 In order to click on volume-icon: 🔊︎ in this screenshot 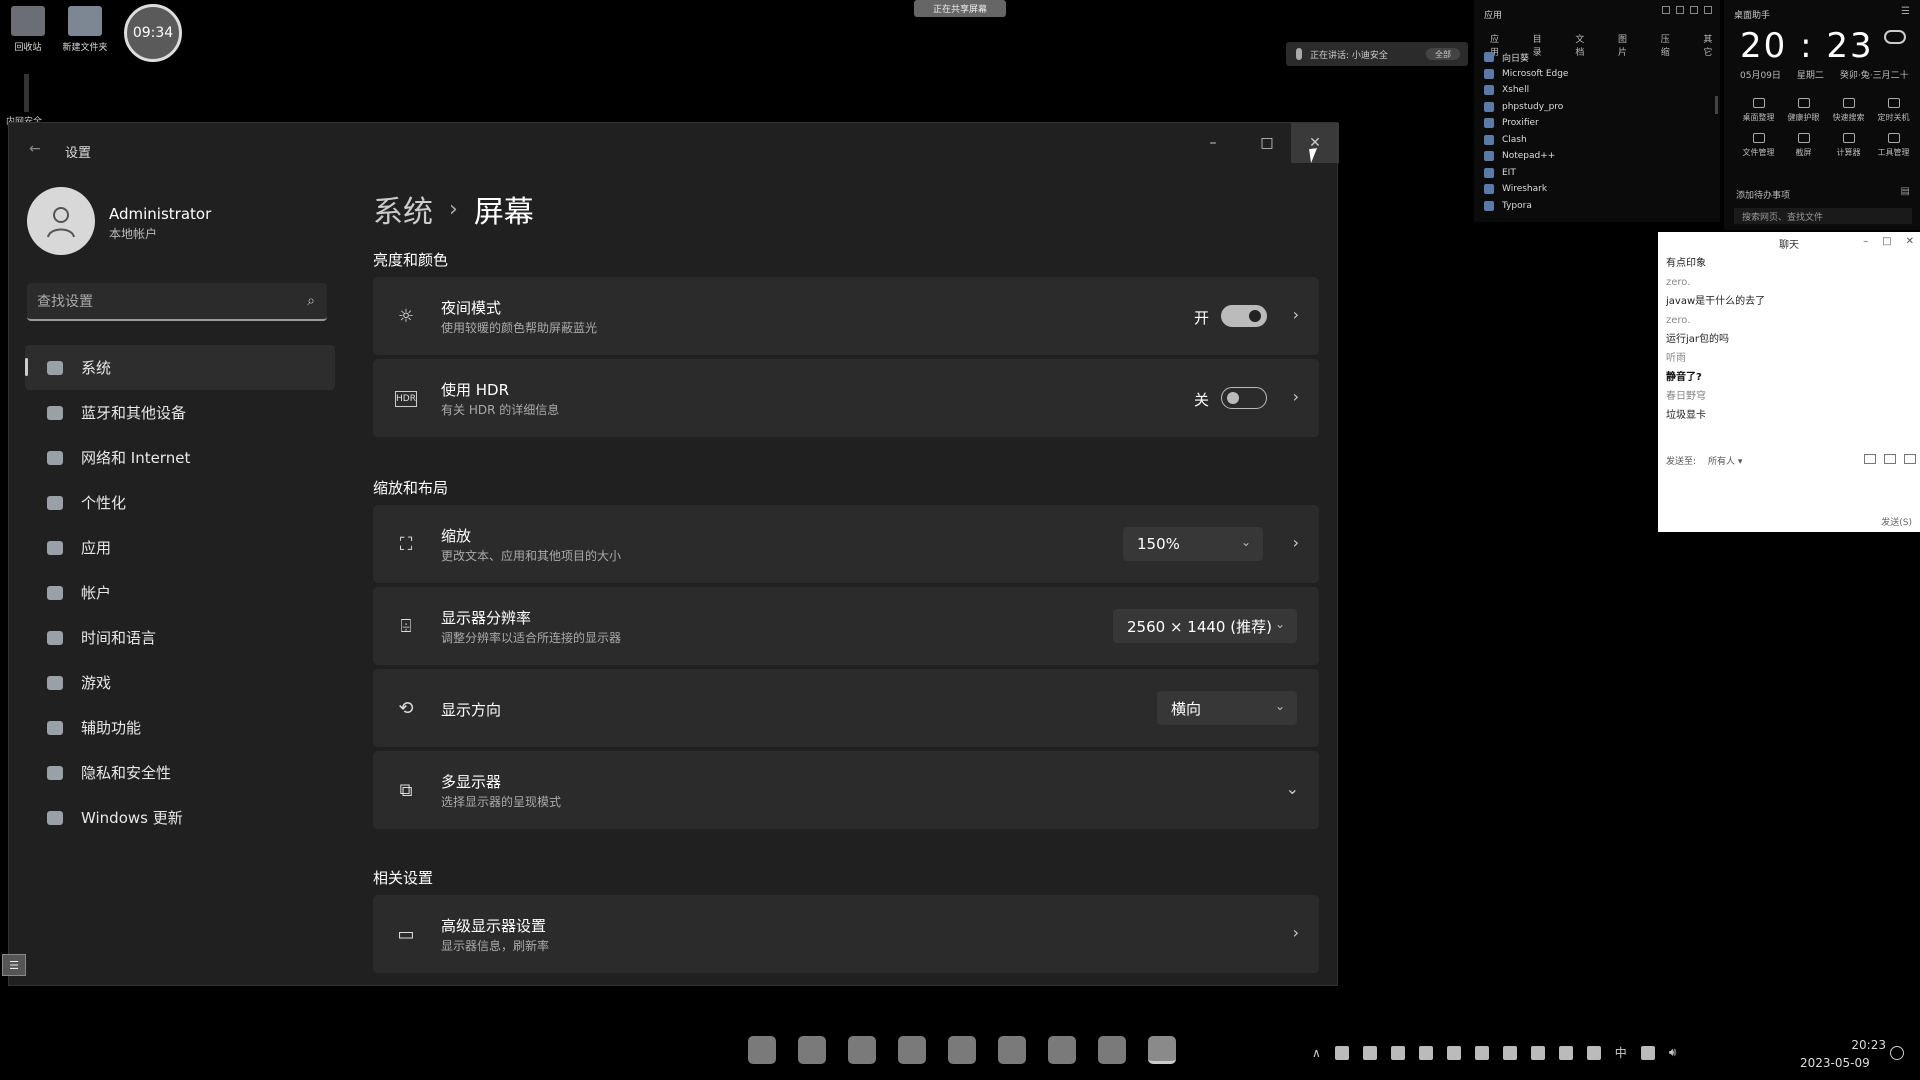, I will do `click(1673, 1052)`.